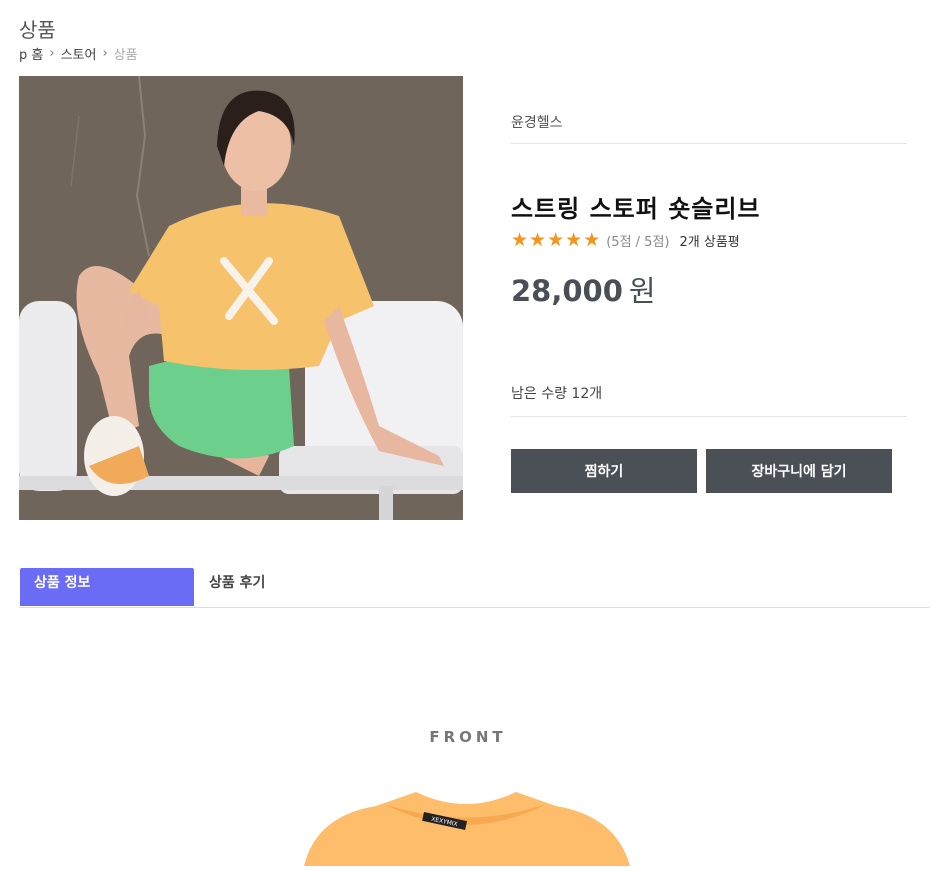  Describe the element at coordinates (638, 242) in the screenshot. I see `rating-score: (5점 / 5점)` at that location.